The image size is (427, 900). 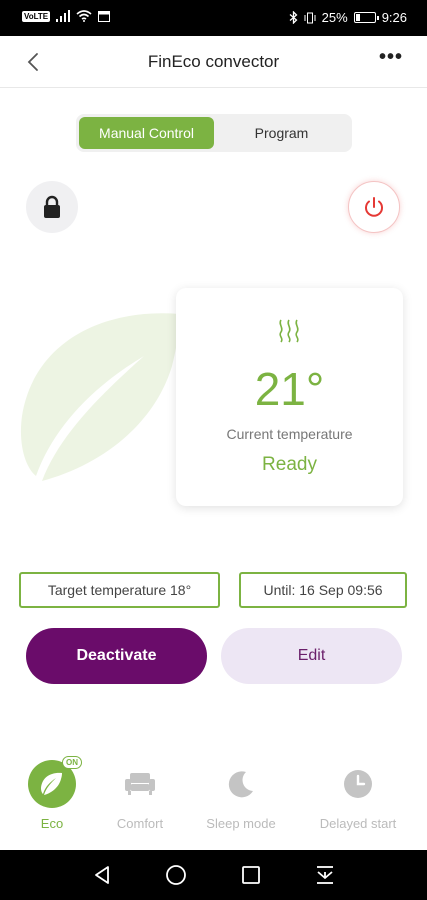 I want to click on sleep-icon-wrapper, so click(x=241, y=784).